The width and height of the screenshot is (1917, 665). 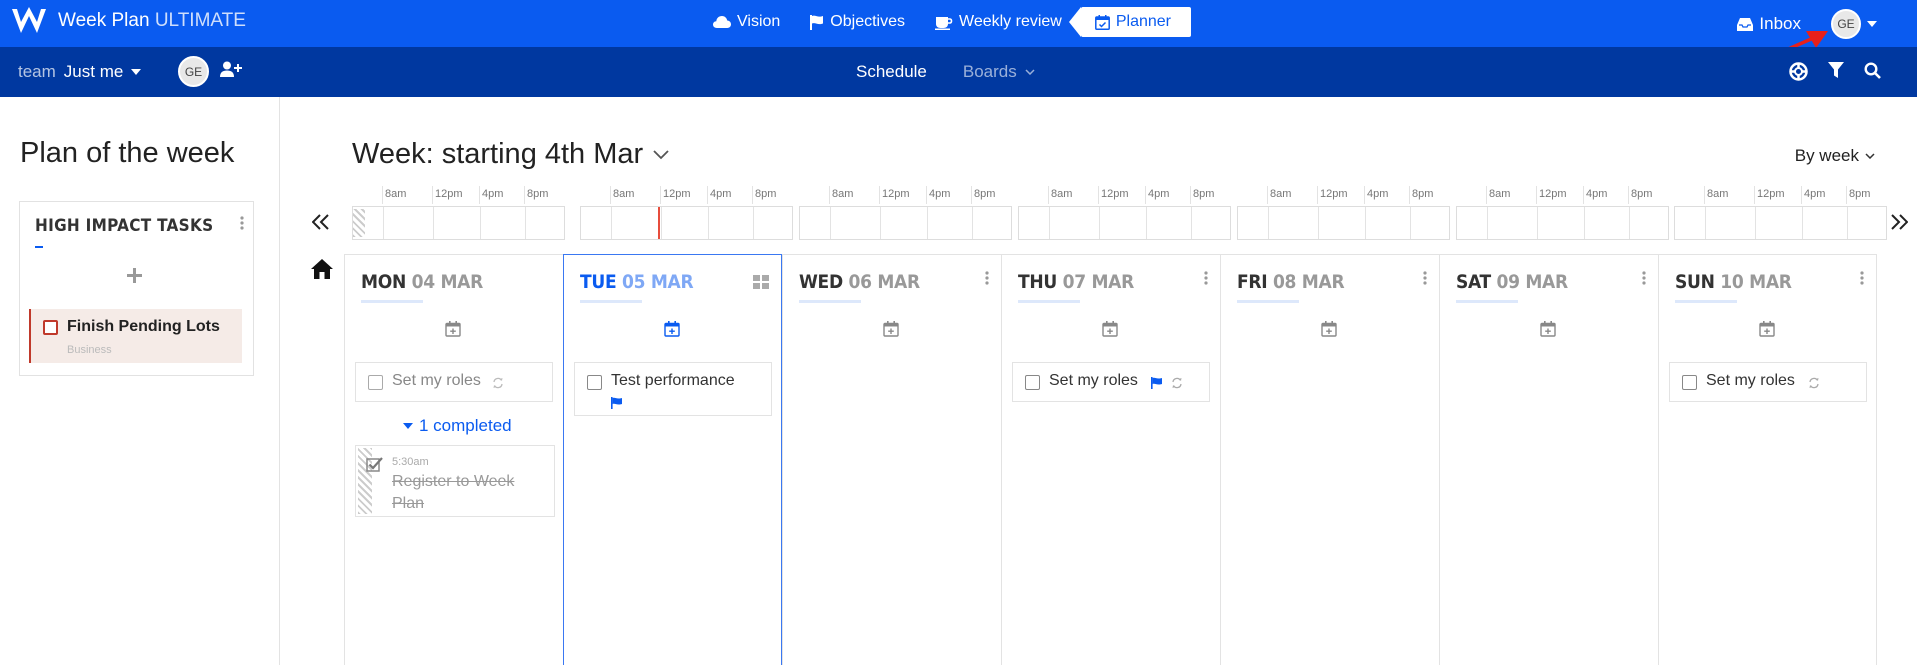 I want to click on nav-objectives: Objectives, so click(x=857, y=22).